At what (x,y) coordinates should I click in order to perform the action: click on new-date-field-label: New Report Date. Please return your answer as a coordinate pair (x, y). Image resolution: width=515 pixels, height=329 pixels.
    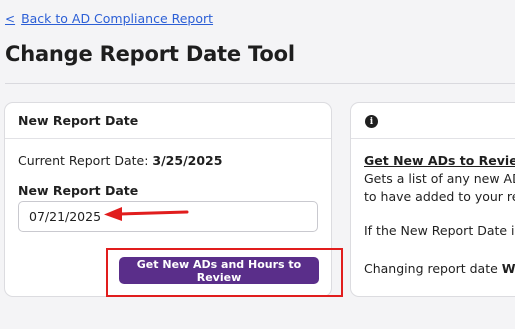
    Looking at the image, I should click on (78, 190).